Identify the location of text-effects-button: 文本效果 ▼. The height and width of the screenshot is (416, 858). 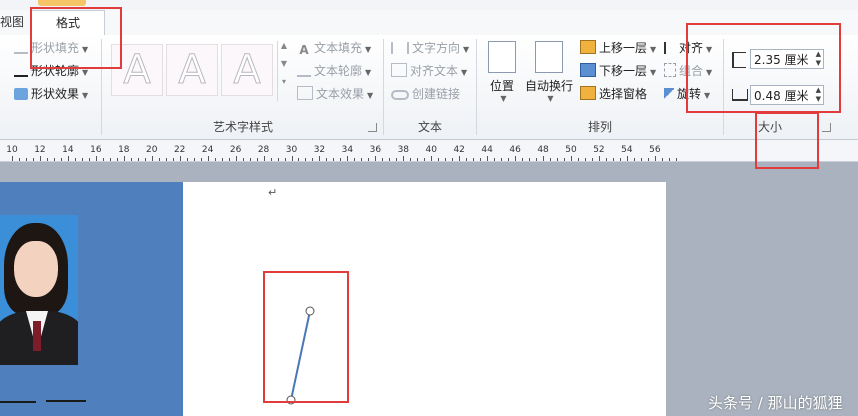
(335, 94).